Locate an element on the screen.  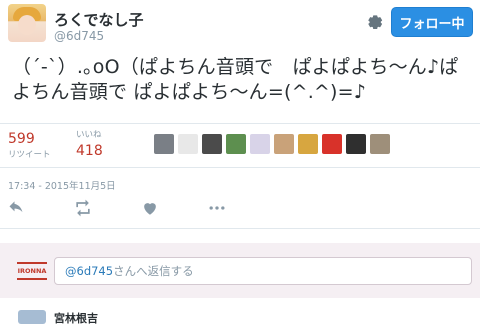
retweet-icon is located at coordinates (83, 208).